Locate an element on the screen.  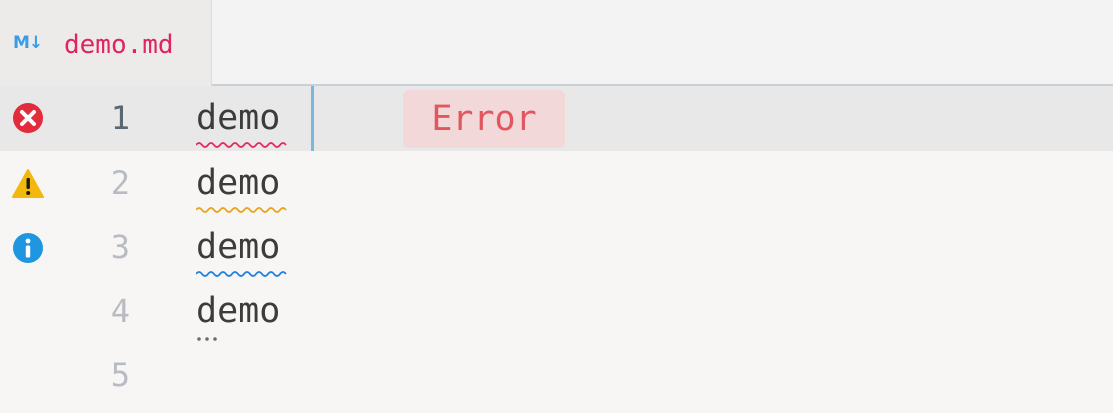
code-text: demo is located at coordinates (238, 311).